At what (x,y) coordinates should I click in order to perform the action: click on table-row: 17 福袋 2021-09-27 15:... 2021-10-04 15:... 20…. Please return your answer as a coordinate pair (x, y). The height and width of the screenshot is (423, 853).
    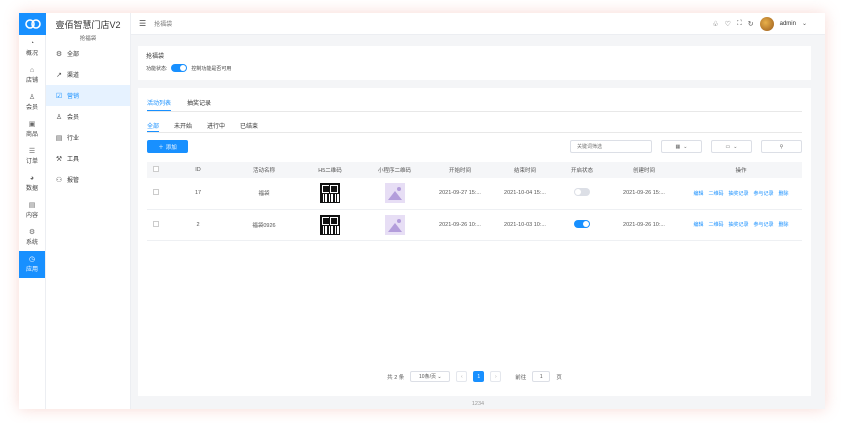
    Looking at the image, I should click on (474, 194).